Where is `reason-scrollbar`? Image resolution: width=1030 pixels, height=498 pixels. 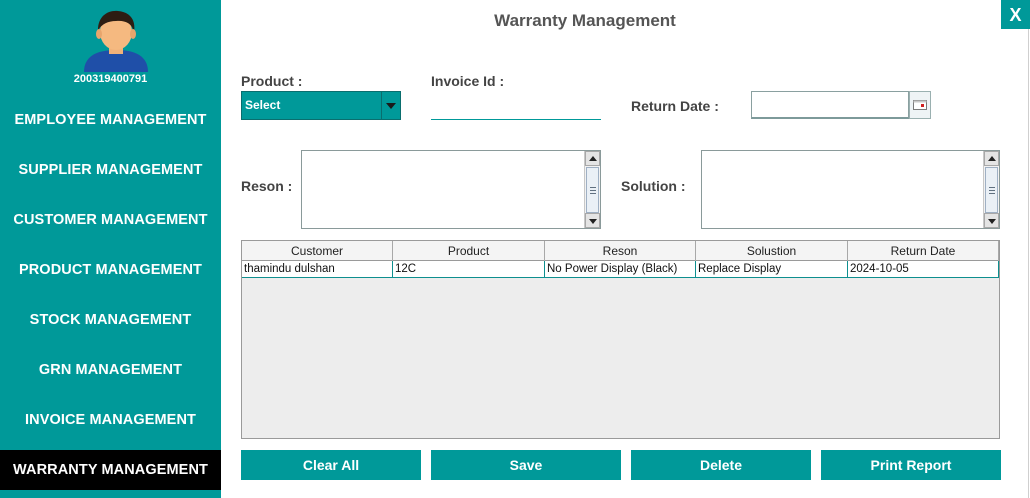
reason-scrollbar is located at coordinates (592, 189).